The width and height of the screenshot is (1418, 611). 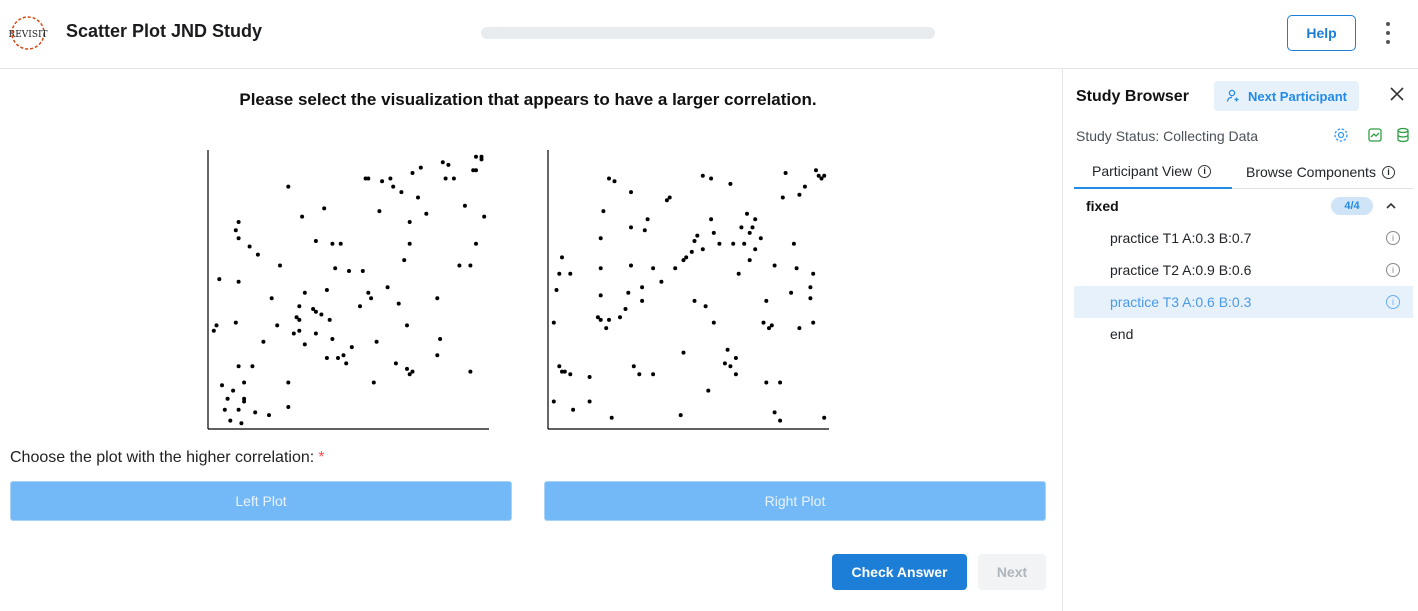 I want to click on tab-participant-view: Participant View i, so click(x=1153, y=172).